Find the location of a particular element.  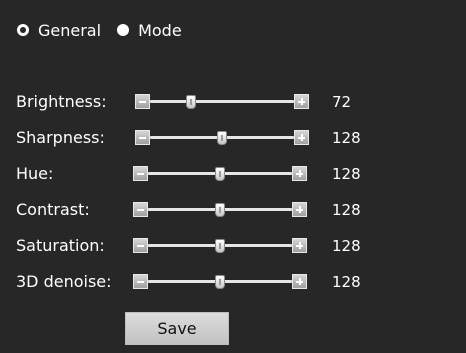

radio-mode-label: Mode is located at coordinates (160, 30).